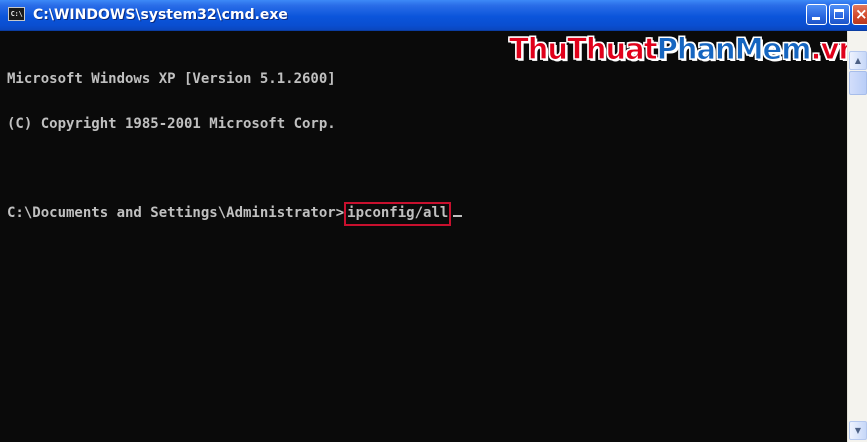 The width and height of the screenshot is (867, 442). I want to click on minimize-icon, so click(816, 18).